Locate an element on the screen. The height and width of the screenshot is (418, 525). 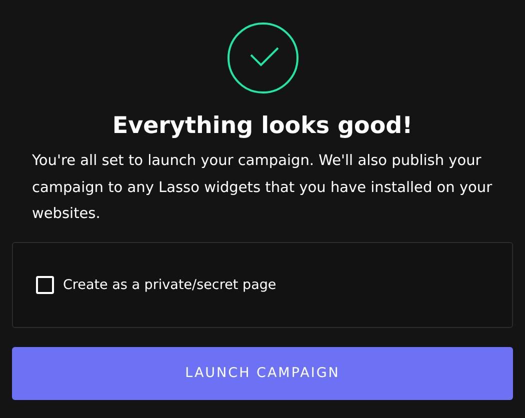
heading: Everything looks good! is located at coordinates (262, 126).